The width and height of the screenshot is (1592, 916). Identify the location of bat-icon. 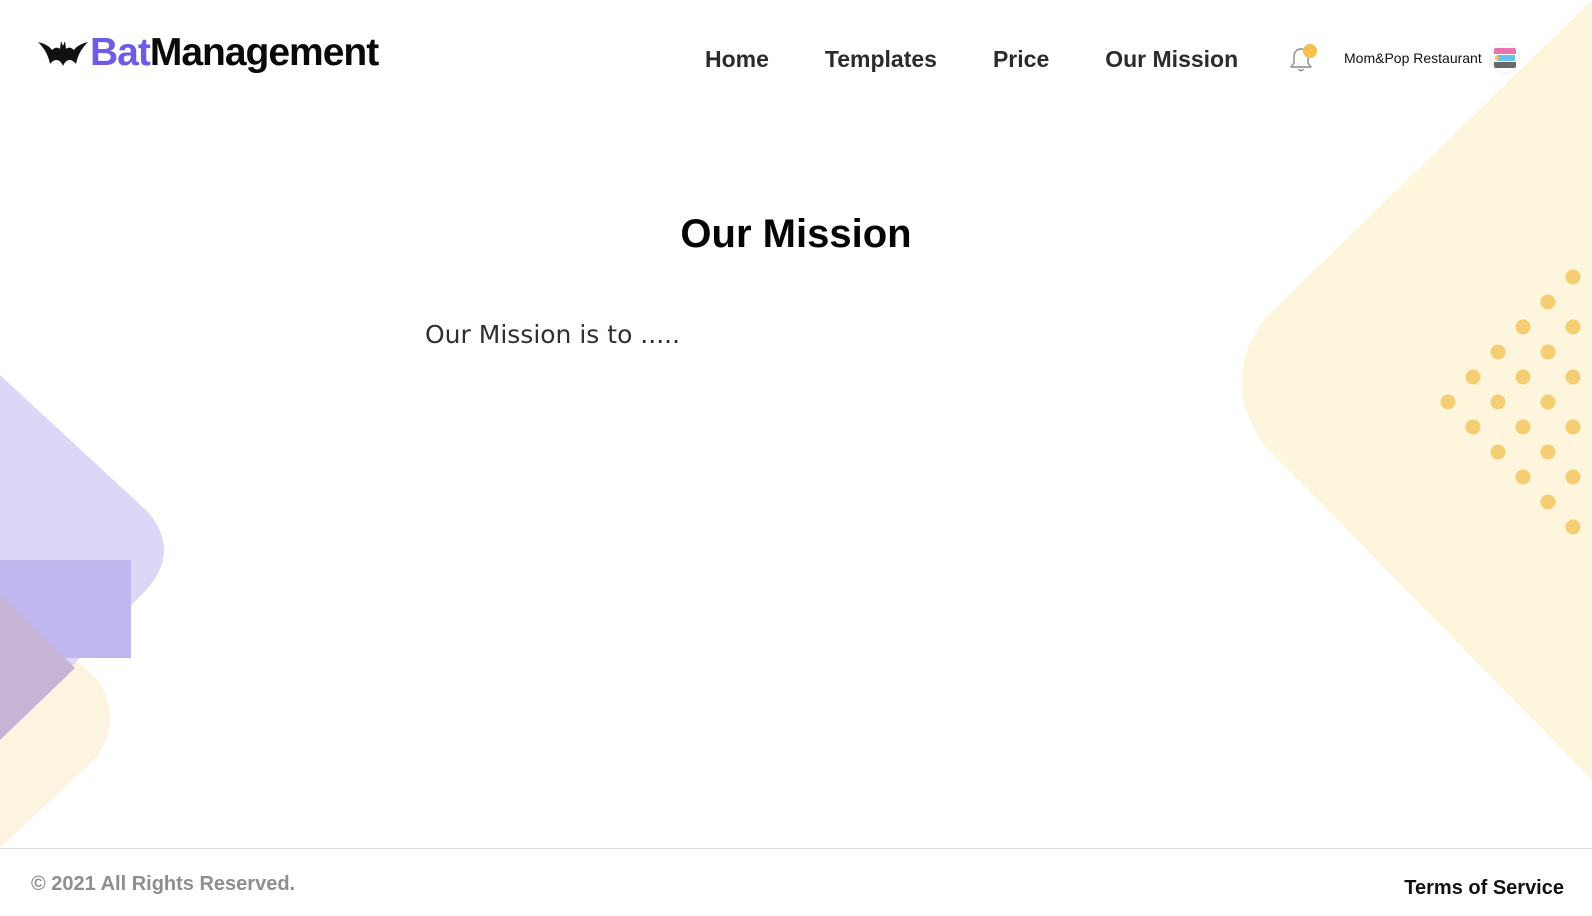
(63, 53).